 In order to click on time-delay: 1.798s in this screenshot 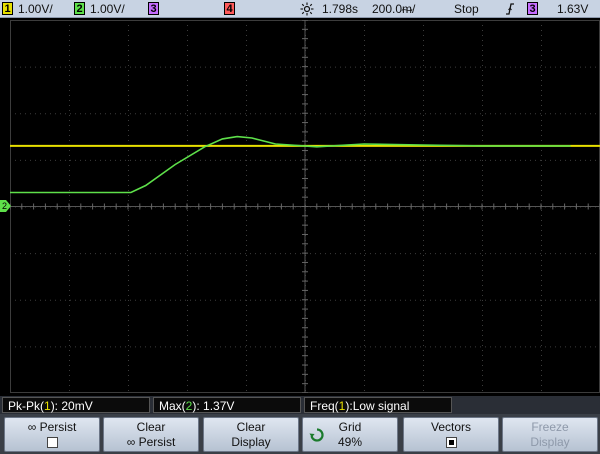, I will do `click(340, 9)`.